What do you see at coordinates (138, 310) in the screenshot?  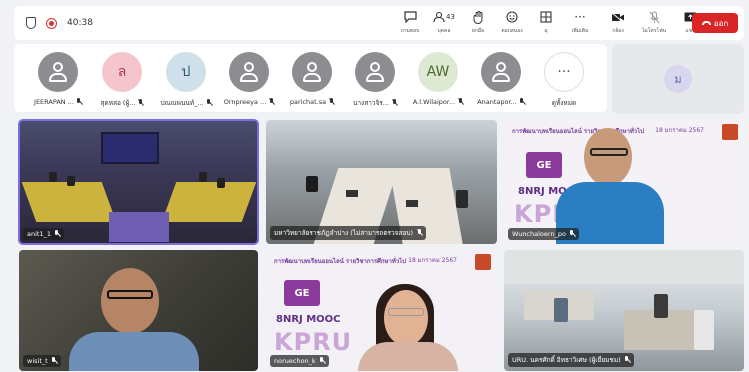 I see `video-tile: wisit_t` at bounding box center [138, 310].